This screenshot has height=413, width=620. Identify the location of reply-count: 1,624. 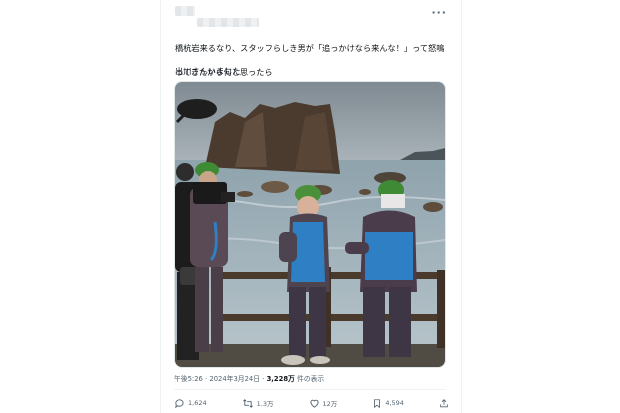
(197, 403).